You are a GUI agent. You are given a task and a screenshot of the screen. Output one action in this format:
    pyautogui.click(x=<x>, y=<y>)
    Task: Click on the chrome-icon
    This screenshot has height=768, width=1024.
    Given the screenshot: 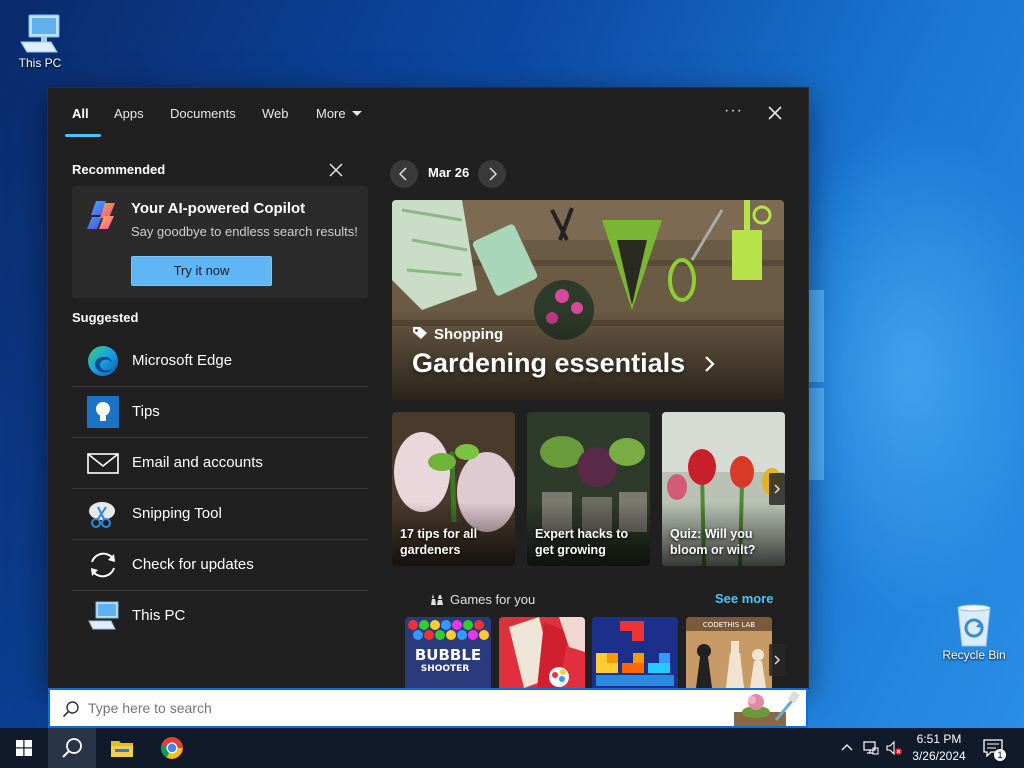 What is the action you would take?
    pyautogui.click(x=172, y=748)
    